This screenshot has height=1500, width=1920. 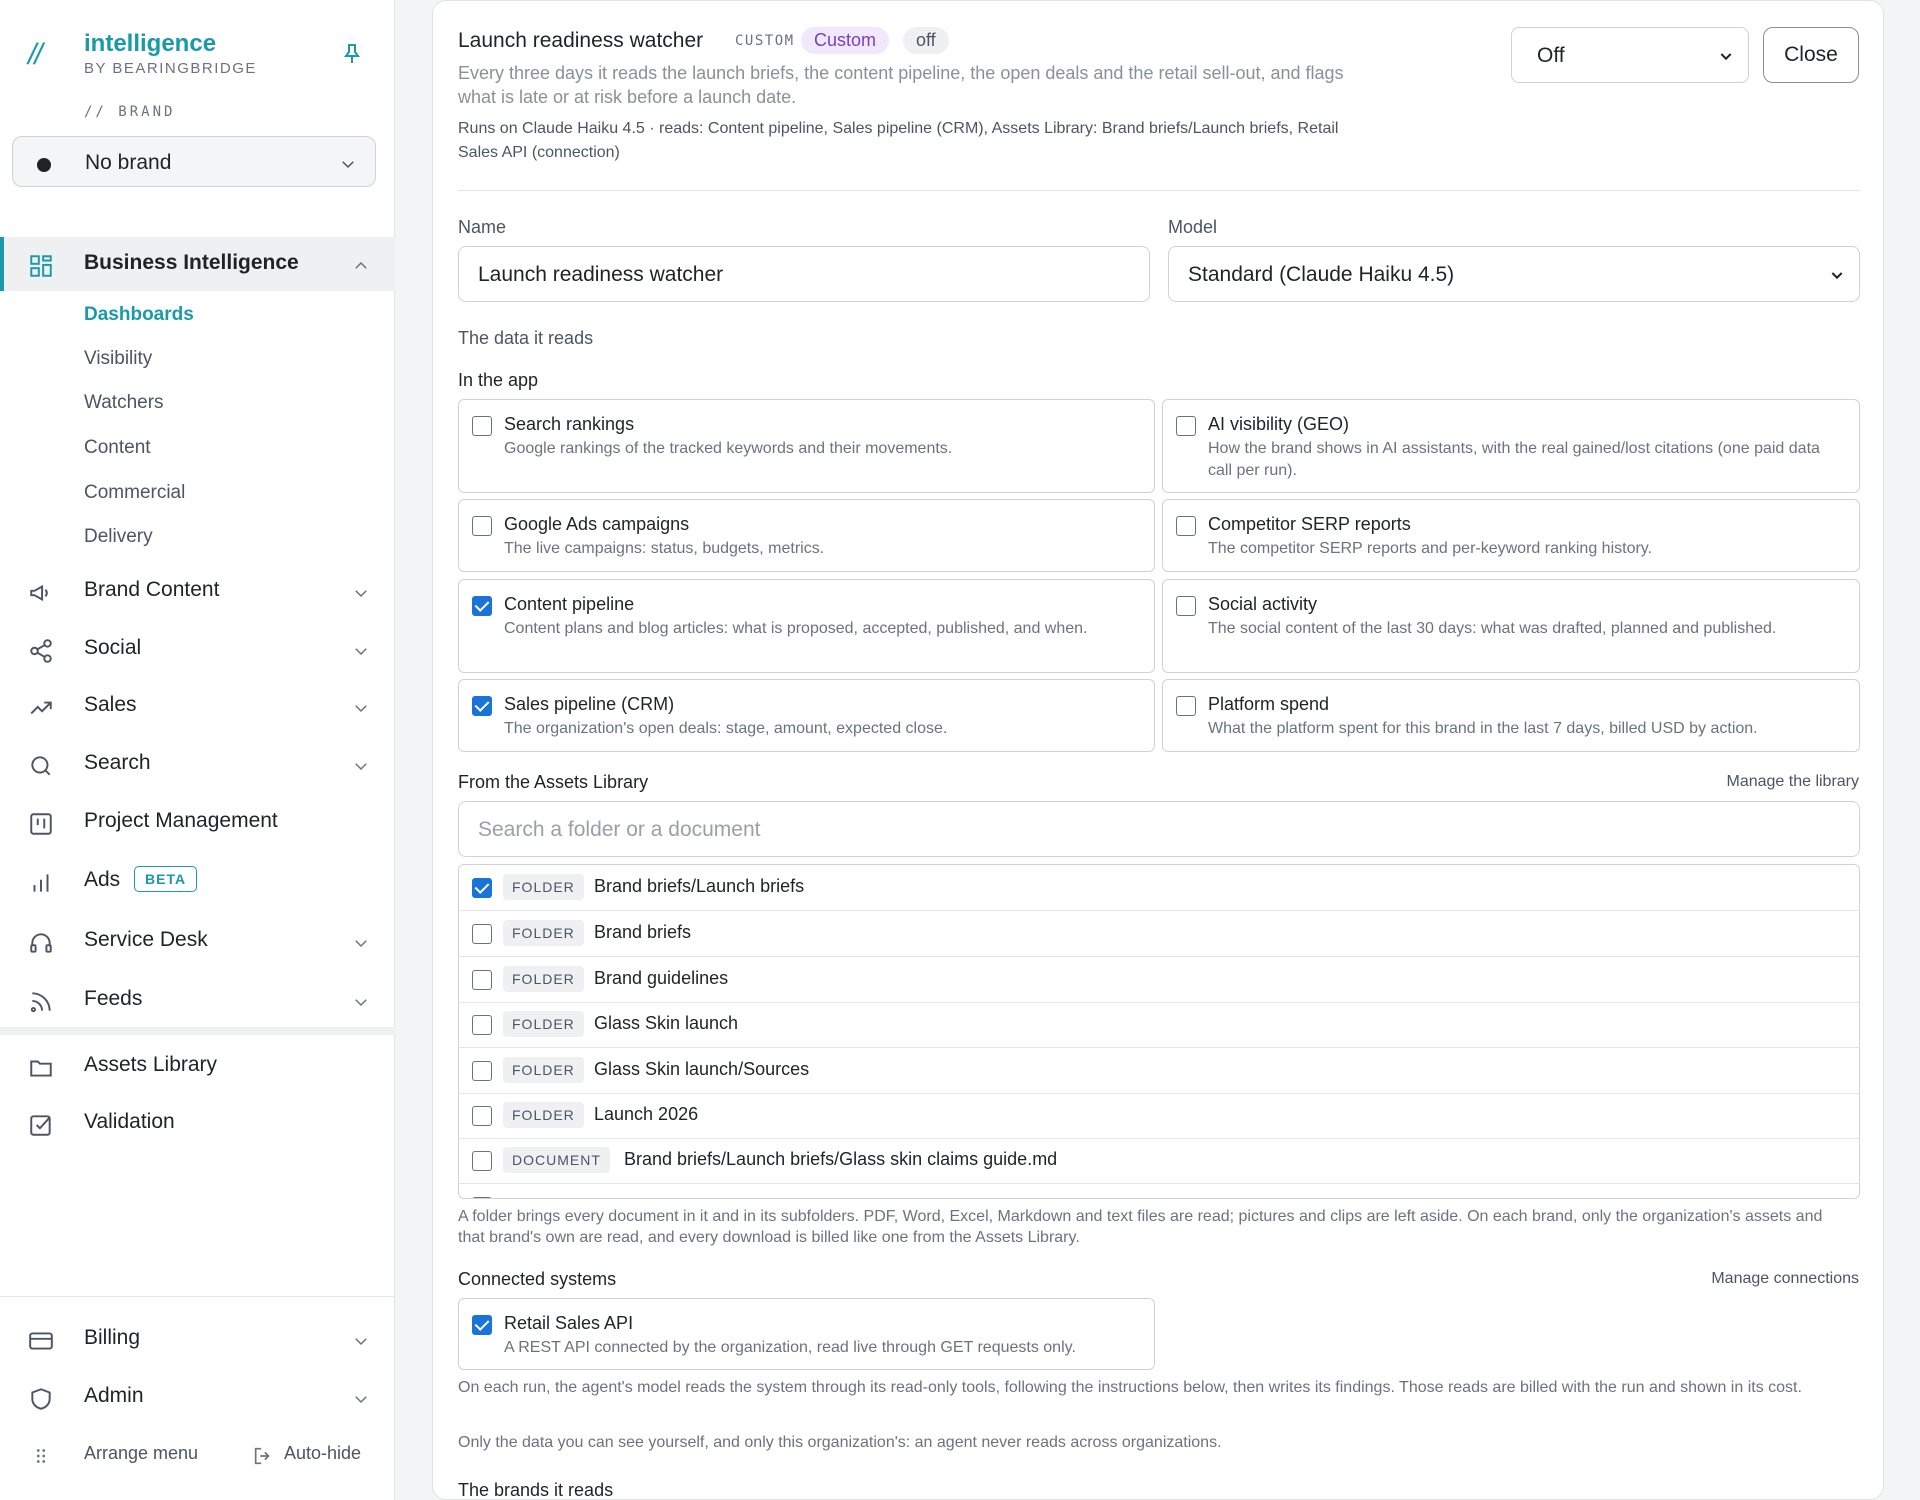 What do you see at coordinates (197, 264) in the screenshot?
I see `nav-business-intelligence: Business Intelligence` at bounding box center [197, 264].